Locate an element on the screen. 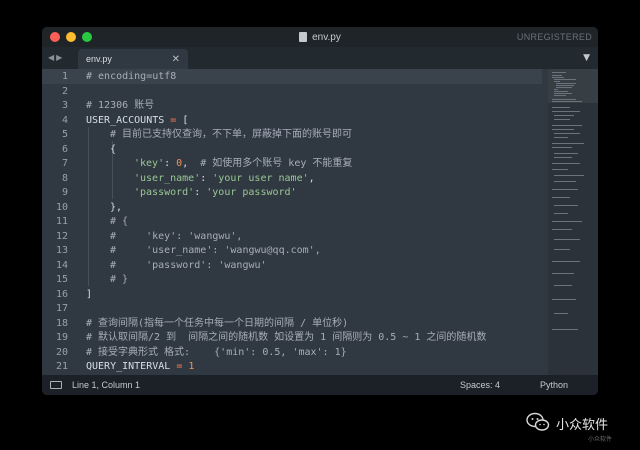 The image size is (640, 450). status-bar: Line 1, Column 1 Spaces: 4 Python is located at coordinates (320, 385).